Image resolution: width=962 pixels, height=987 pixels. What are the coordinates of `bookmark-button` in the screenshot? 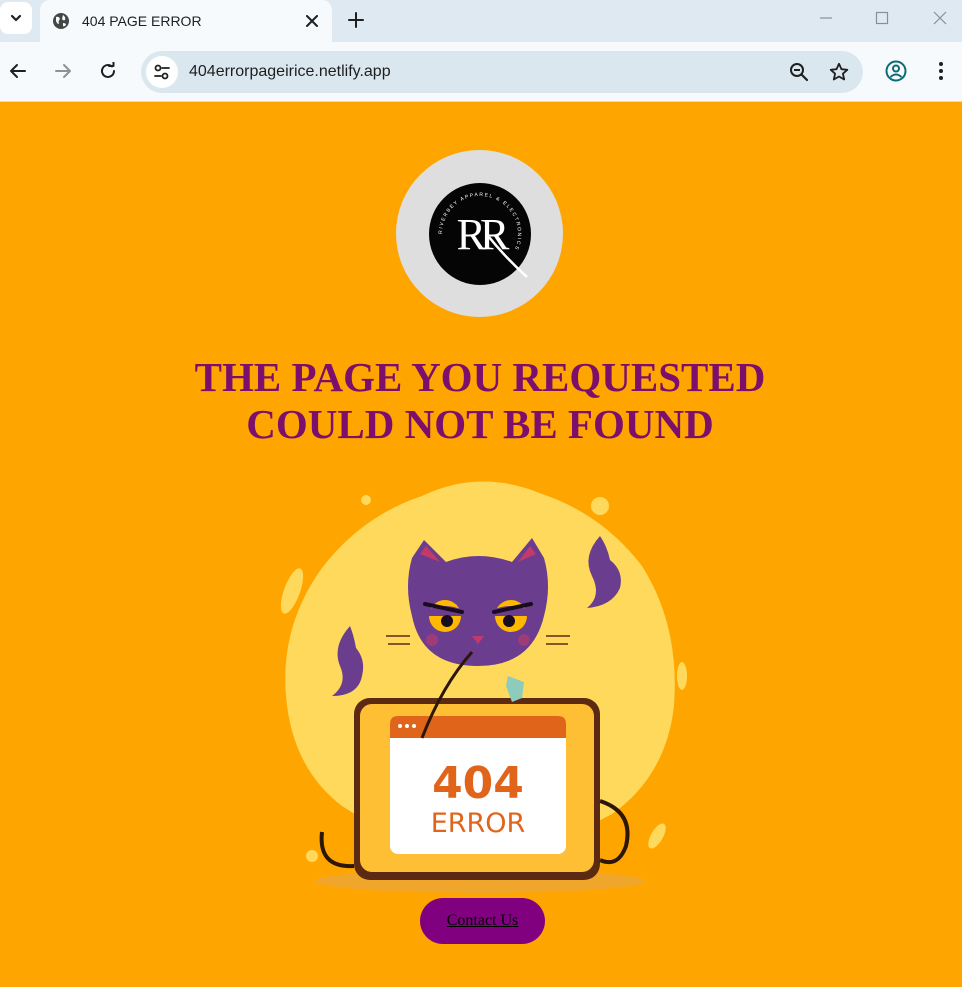 It's located at (839, 72).